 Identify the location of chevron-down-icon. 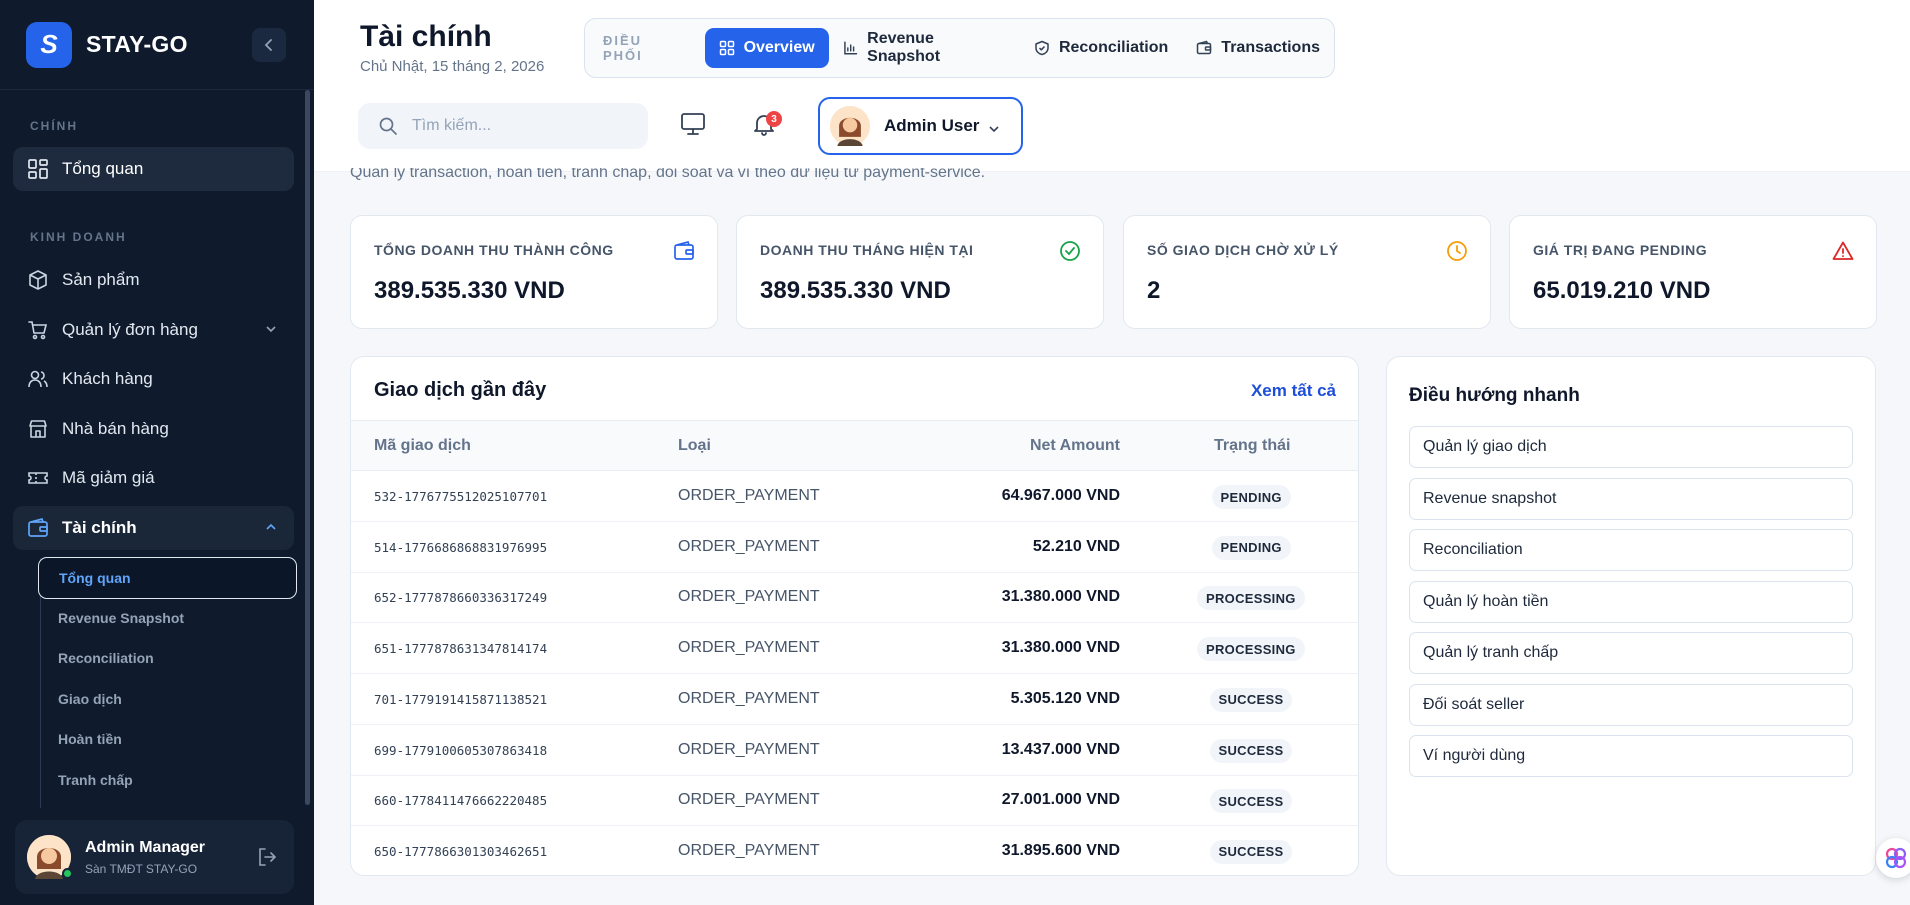
(271, 329).